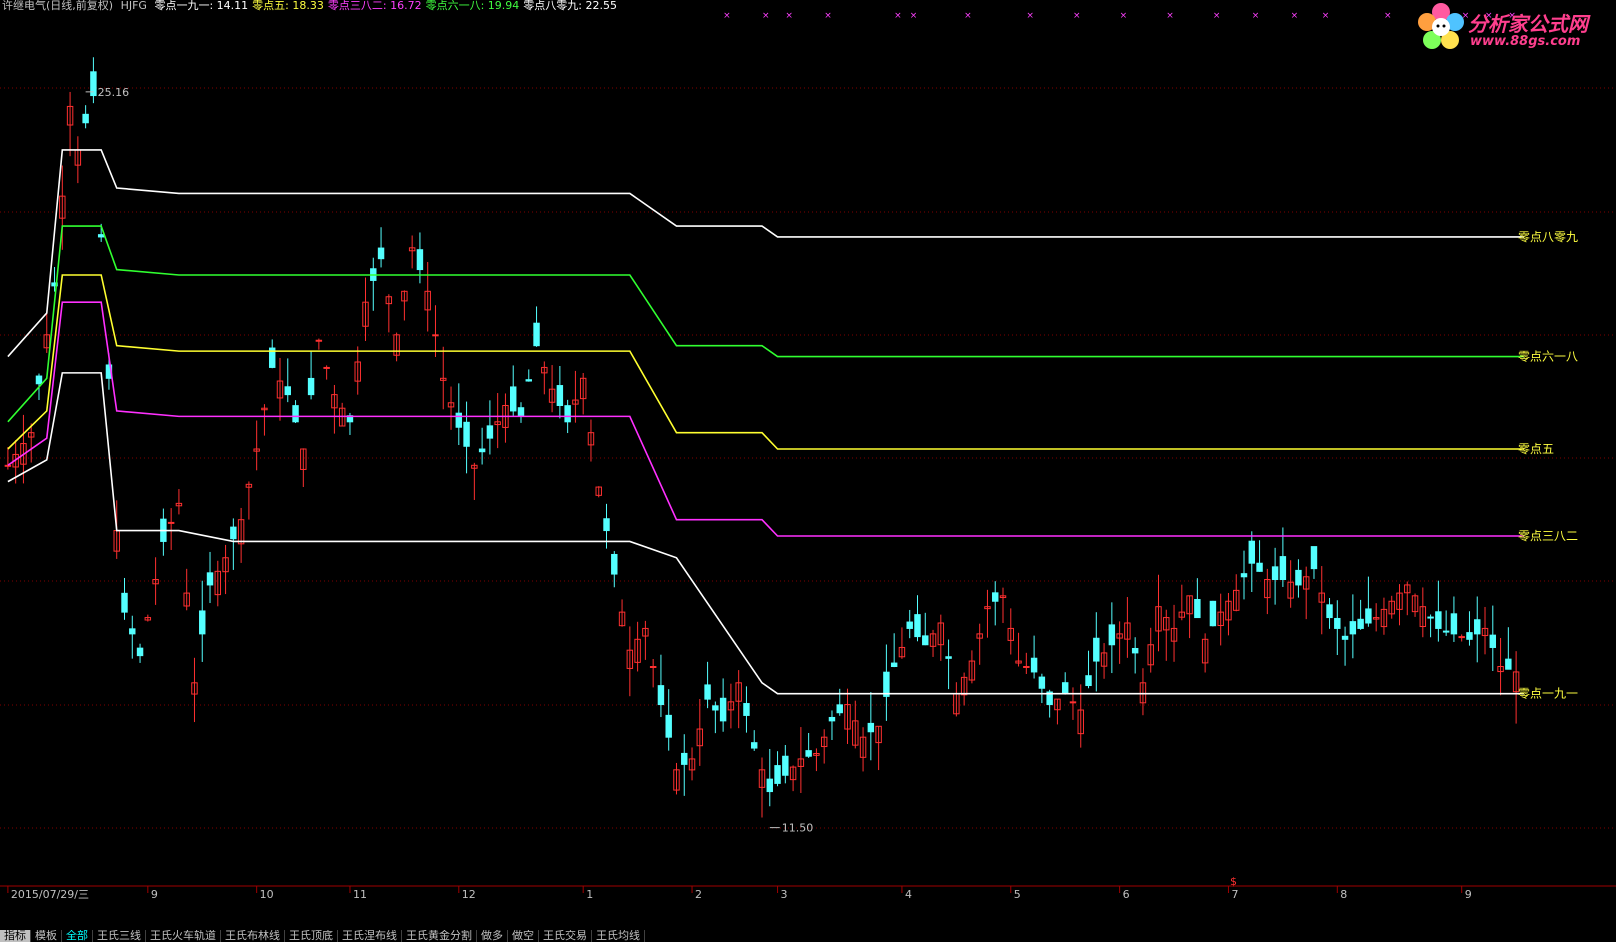  Describe the element at coordinates (1528, 24) in the screenshot. I see `logo-title: 分析家公式网` at that location.